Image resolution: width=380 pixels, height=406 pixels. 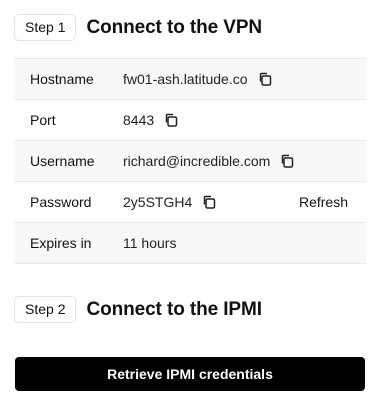 I want to click on step2-header: Step 2 Connect to the IPMI, so click(x=138, y=309).